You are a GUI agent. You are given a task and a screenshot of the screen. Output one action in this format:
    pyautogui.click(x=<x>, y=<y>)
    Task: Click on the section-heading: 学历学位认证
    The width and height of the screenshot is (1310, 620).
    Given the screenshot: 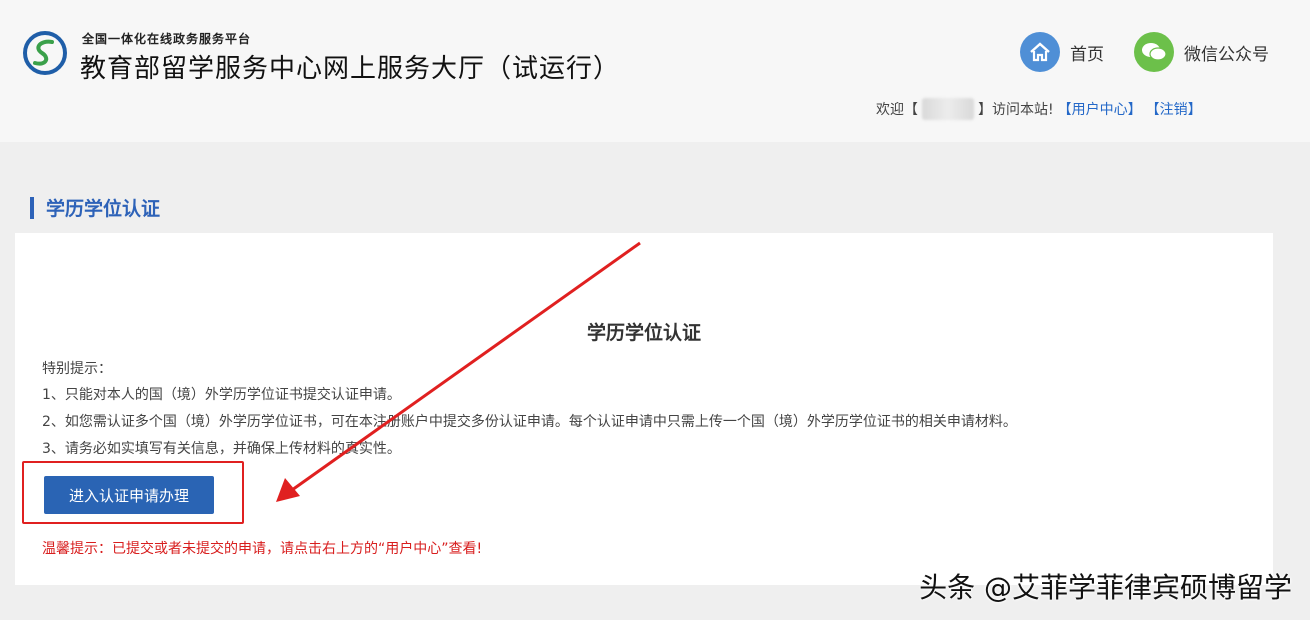 What is the action you would take?
    pyautogui.click(x=95, y=207)
    